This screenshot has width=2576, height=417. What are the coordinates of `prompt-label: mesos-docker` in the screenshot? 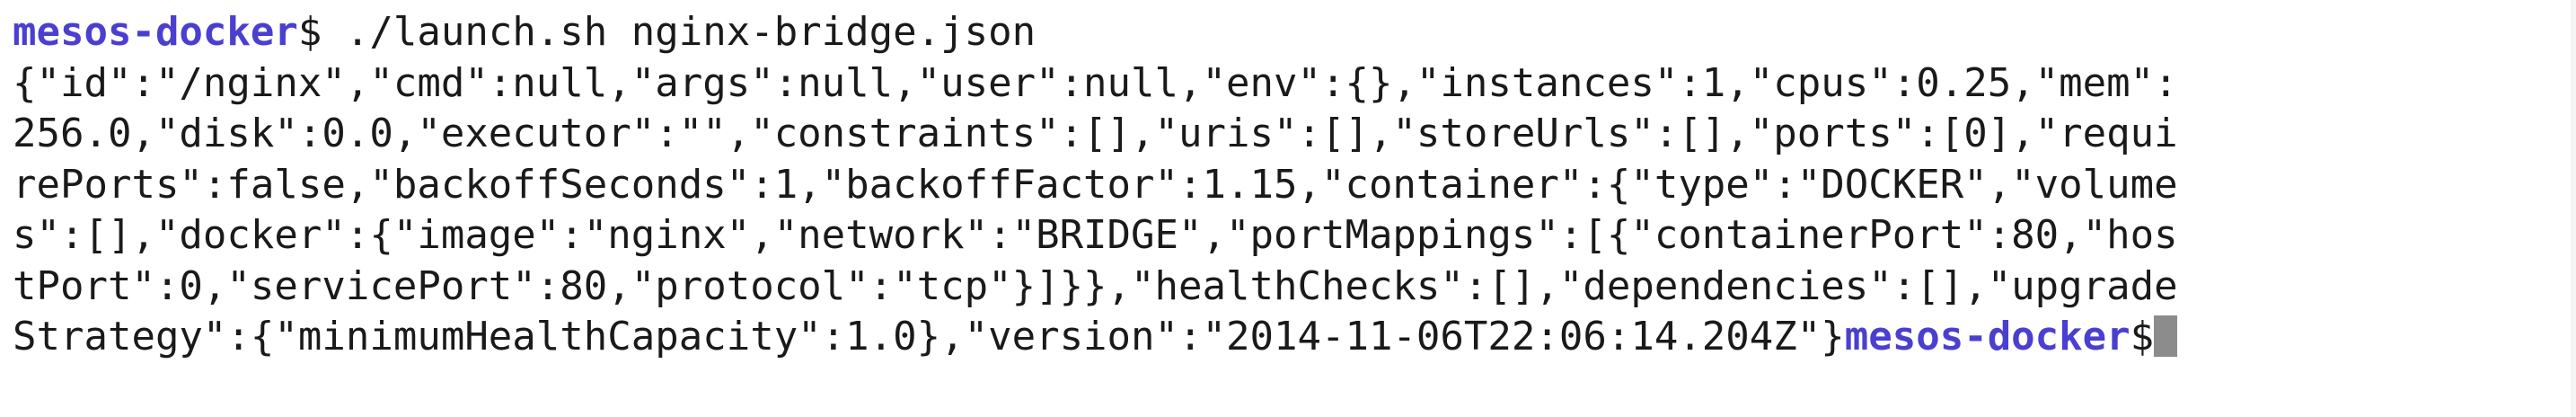 It's located at (155, 32).